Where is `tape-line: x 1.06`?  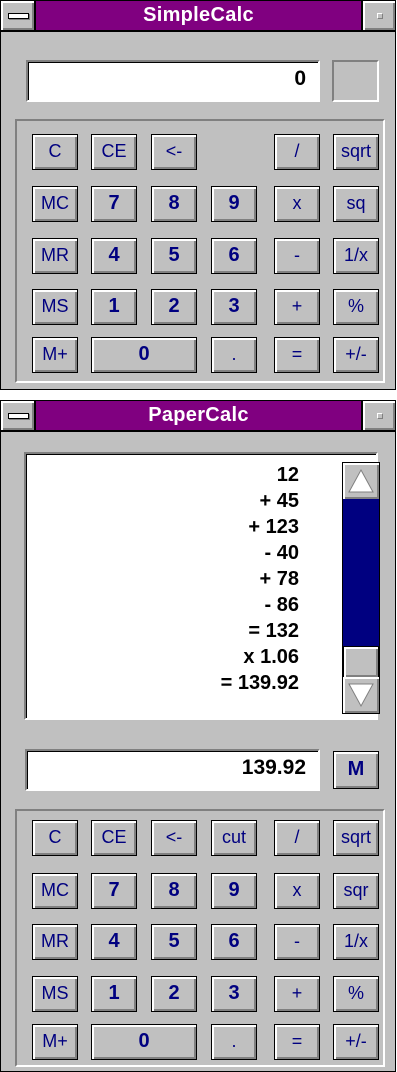 tape-line: x 1.06 is located at coordinates (271, 657).